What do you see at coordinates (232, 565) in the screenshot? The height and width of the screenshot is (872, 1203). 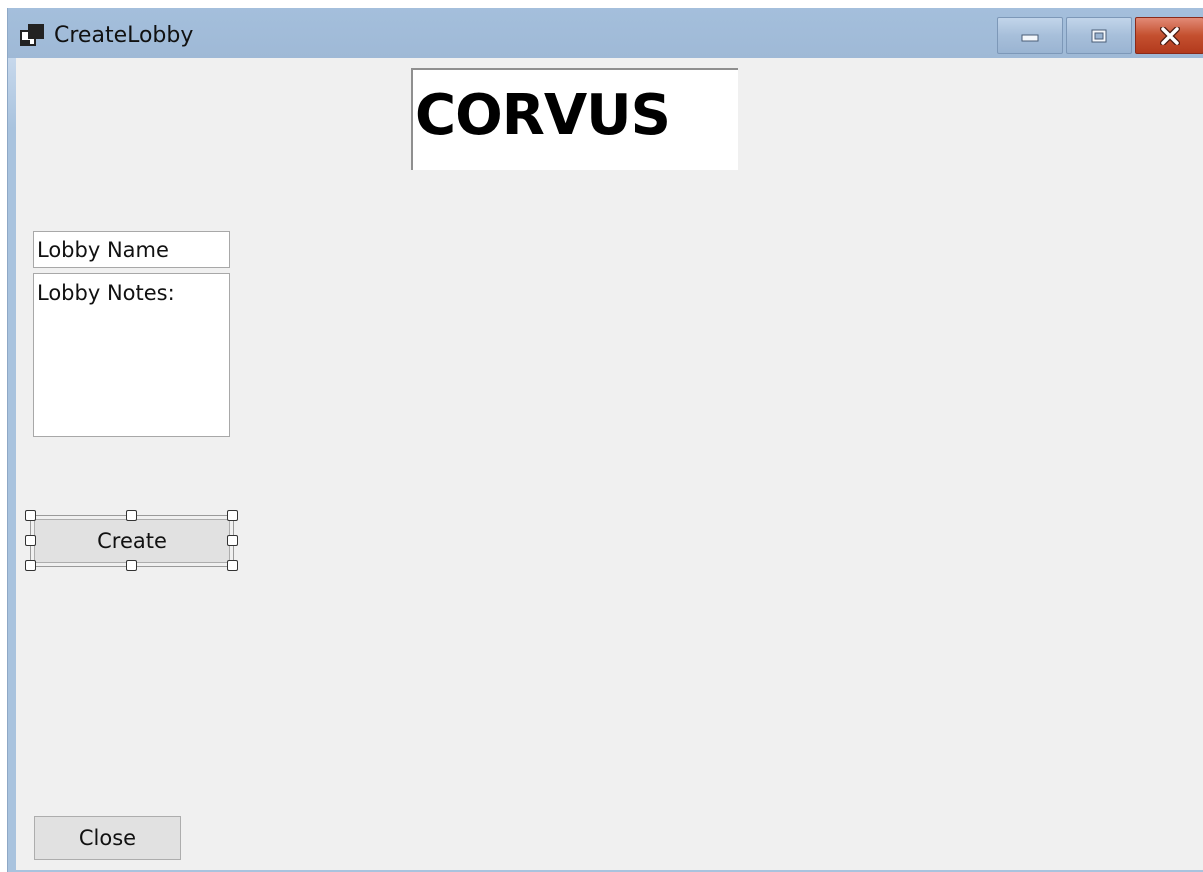 I see `resize-handle-bottom-right` at bounding box center [232, 565].